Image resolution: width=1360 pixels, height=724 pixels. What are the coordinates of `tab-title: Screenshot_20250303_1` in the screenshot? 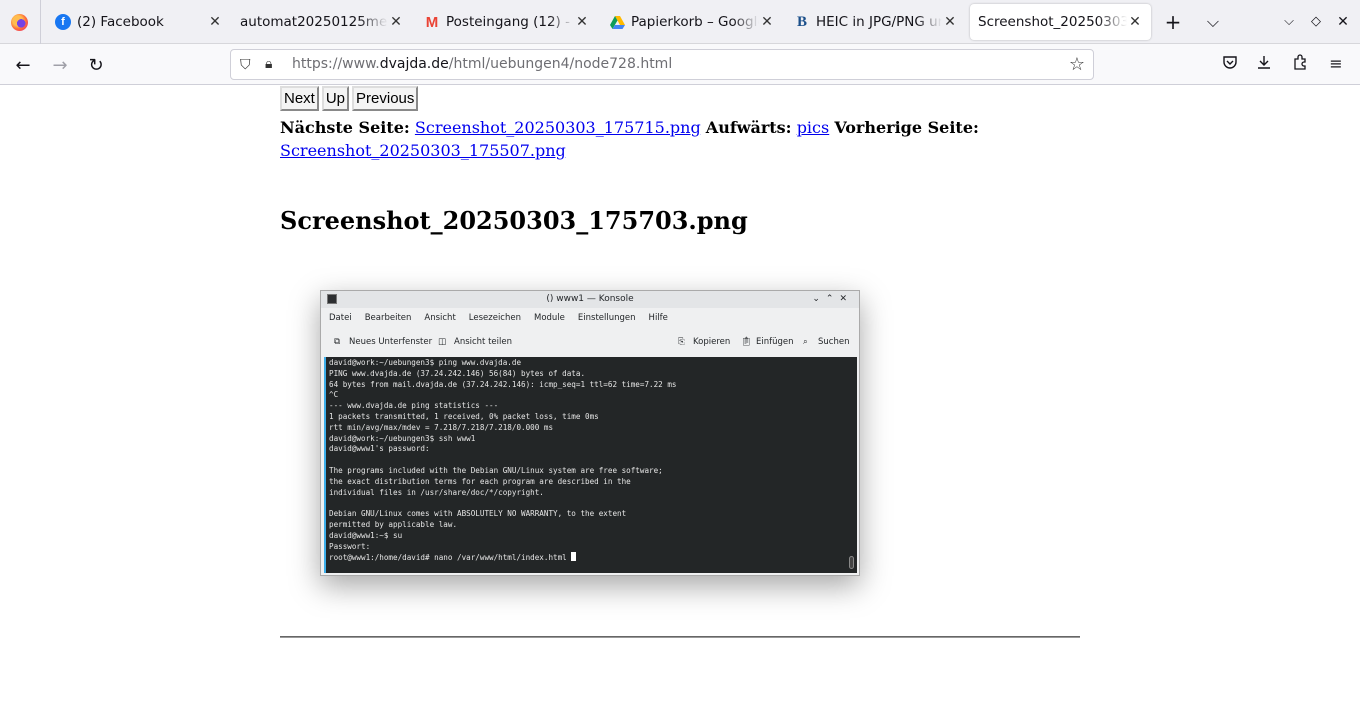 It's located at (1052, 22).